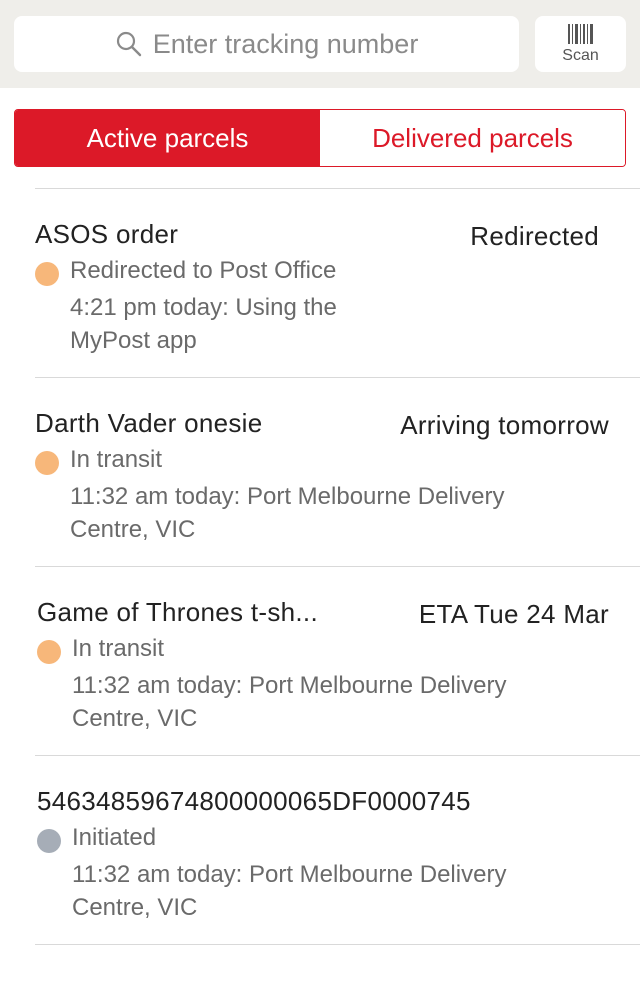 This screenshot has width=640, height=1007. I want to click on search-placeholder: Enter tracking number, so click(285, 43).